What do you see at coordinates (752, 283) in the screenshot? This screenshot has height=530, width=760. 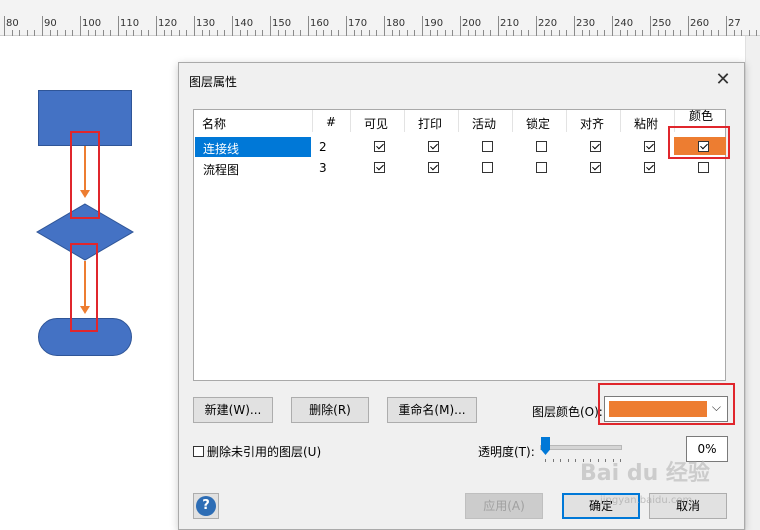 I see `vertical-scrollbar` at bounding box center [752, 283].